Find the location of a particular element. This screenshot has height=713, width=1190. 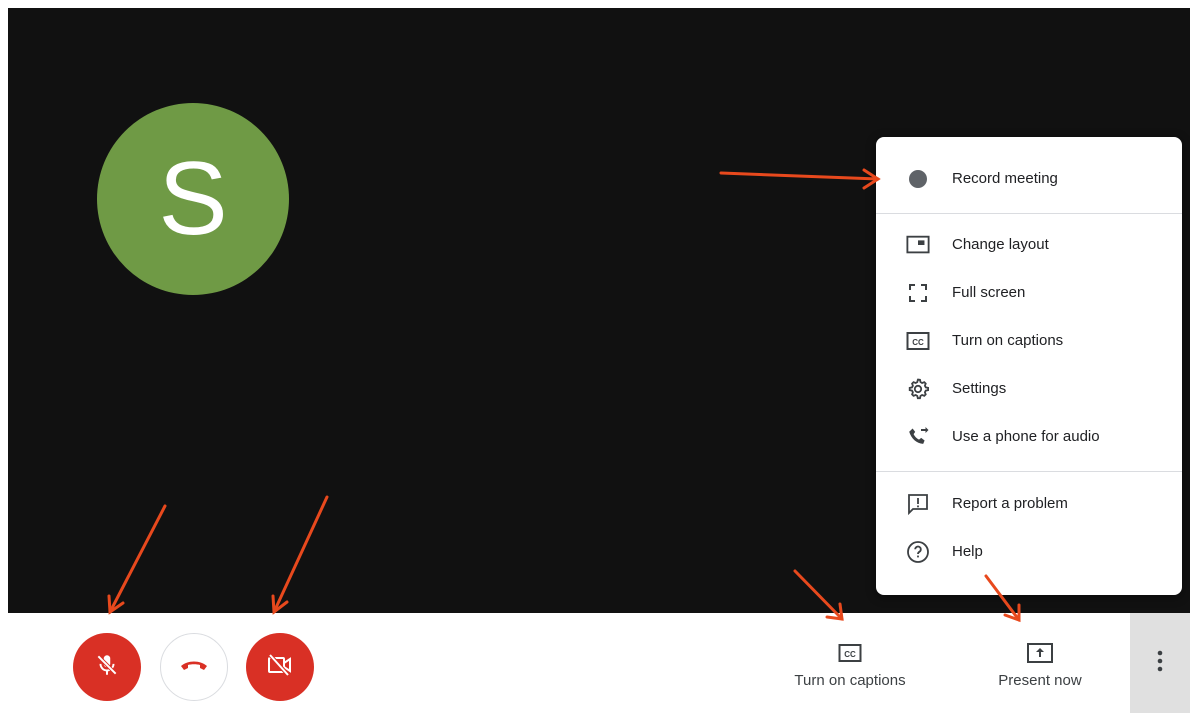

menu-item-label: Change layout is located at coordinates (1000, 244).